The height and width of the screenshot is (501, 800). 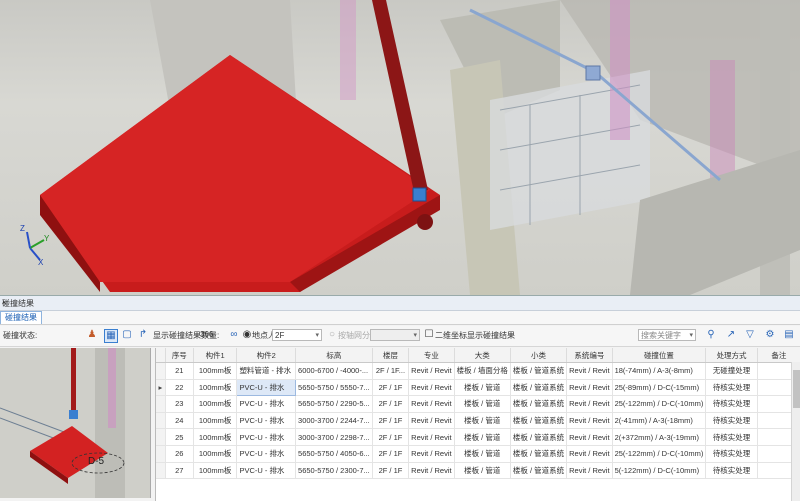 I want to click on table-cell: 塑料管道 - 排水, so click(x=266, y=371).